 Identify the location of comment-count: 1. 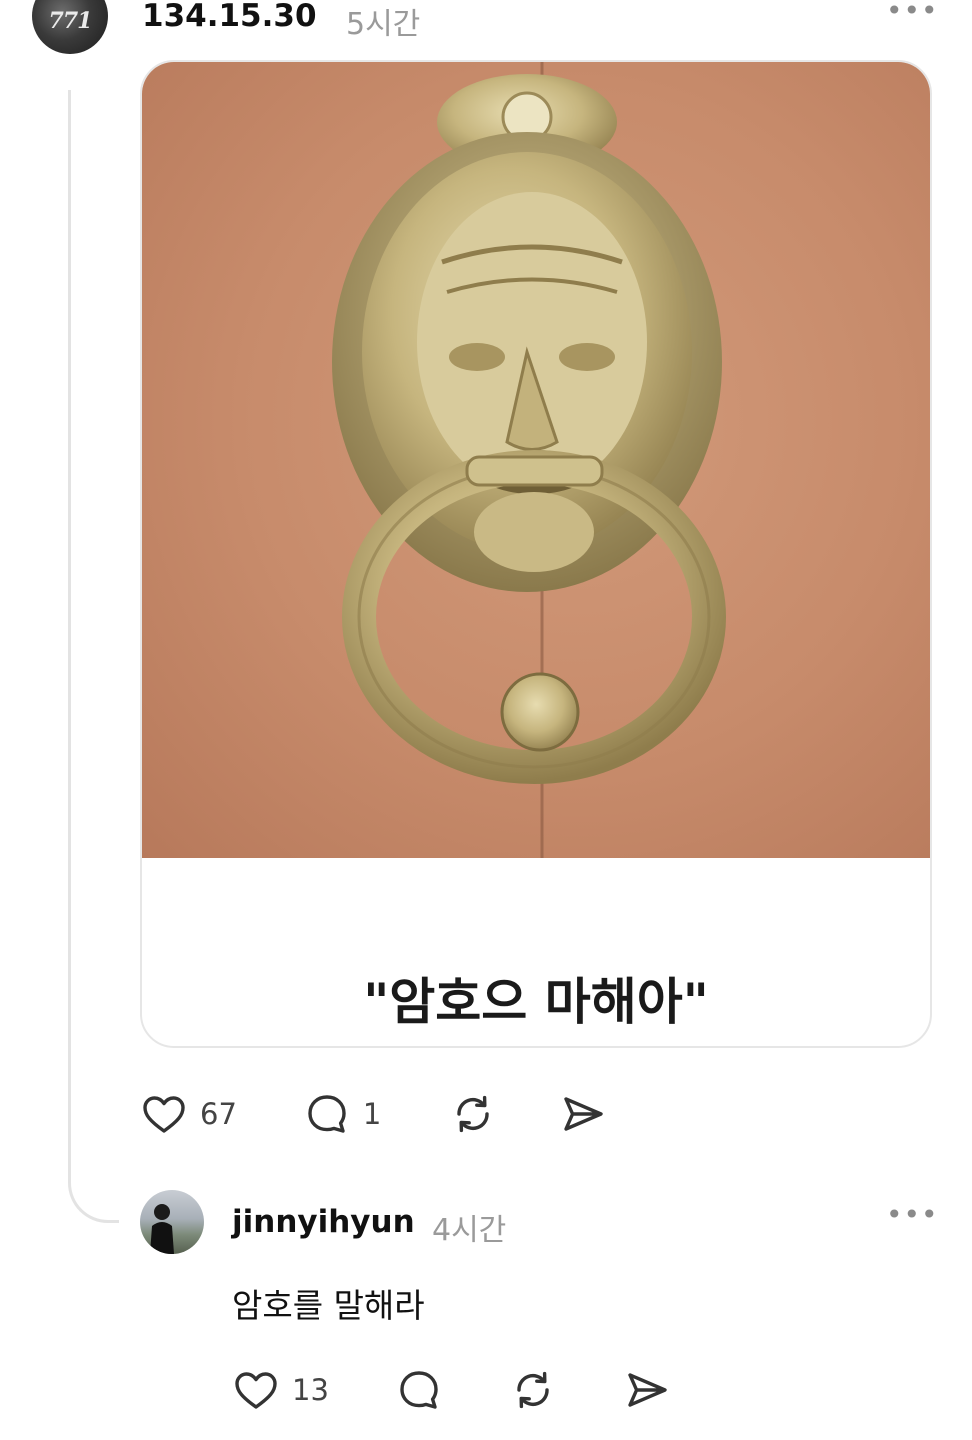
(372, 1114).